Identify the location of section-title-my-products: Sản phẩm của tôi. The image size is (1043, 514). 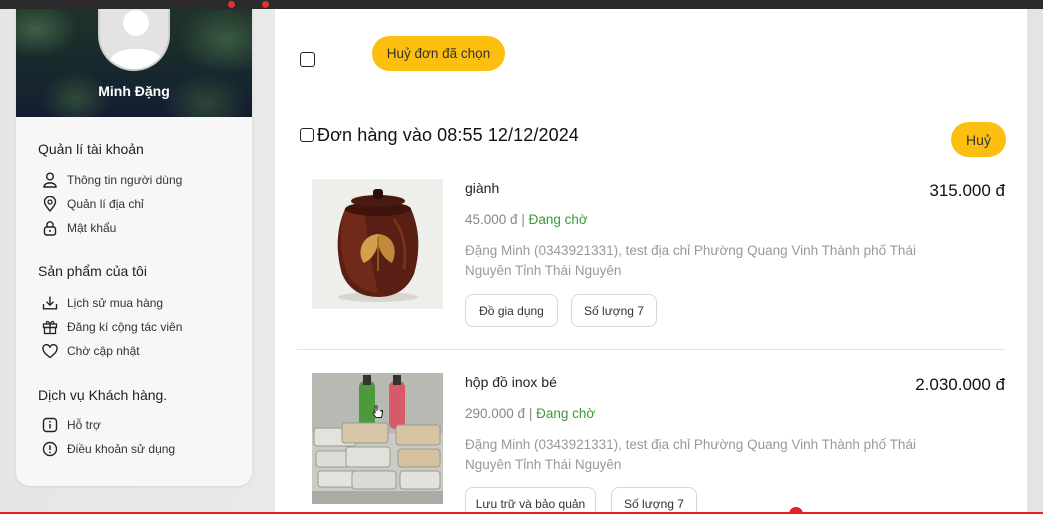
(92, 271).